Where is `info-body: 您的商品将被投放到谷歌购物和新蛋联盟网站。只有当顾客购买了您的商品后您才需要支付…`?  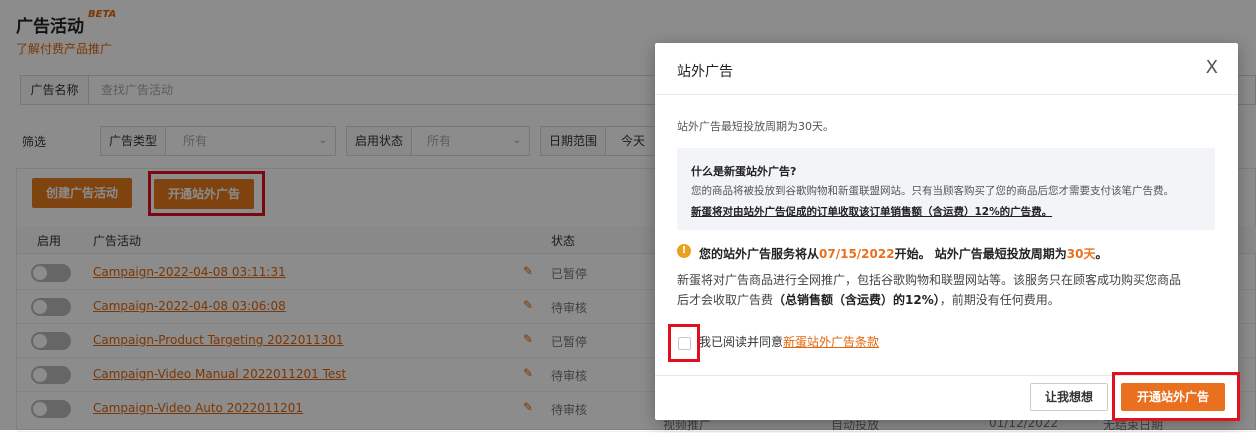 info-body: 您的商品将被投放到谷歌购物和新蛋联盟网站。只有当顾客购买了您的商品后您才需要支付… is located at coordinates (932, 191).